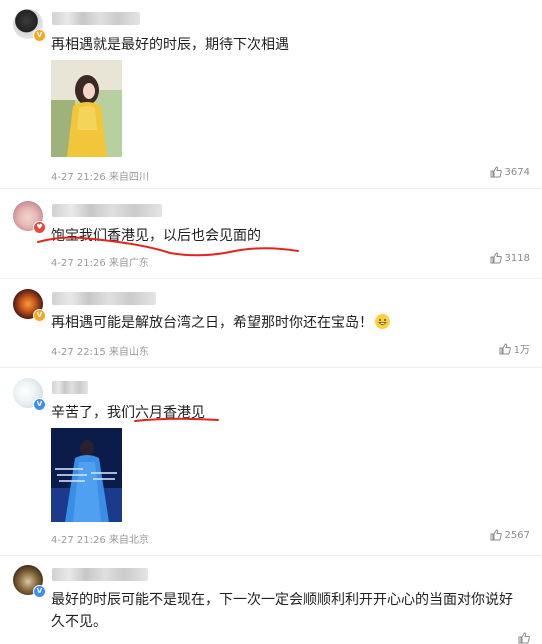 The height and width of the screenshot is (644, 542). I want to click on comment-text-continued: 久不见。, so click(79, 622).